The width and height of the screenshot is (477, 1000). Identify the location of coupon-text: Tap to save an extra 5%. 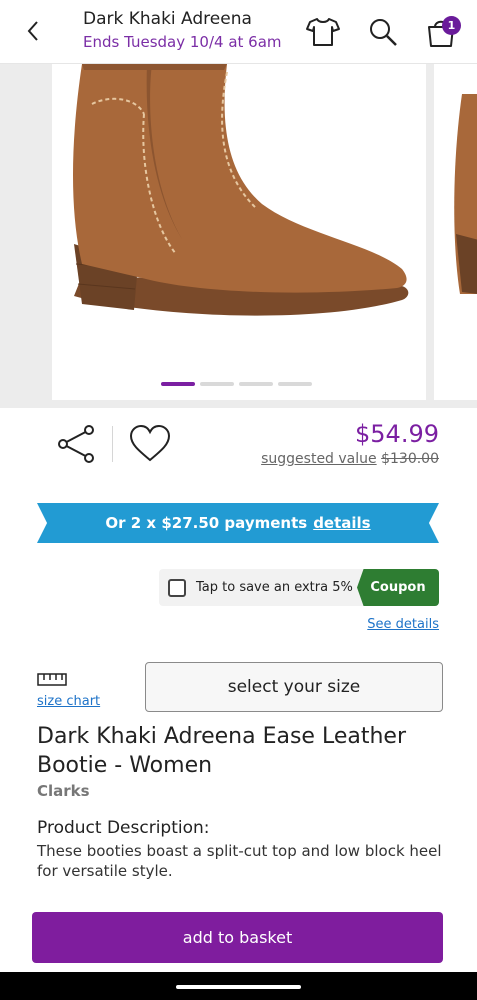
(274, 587).